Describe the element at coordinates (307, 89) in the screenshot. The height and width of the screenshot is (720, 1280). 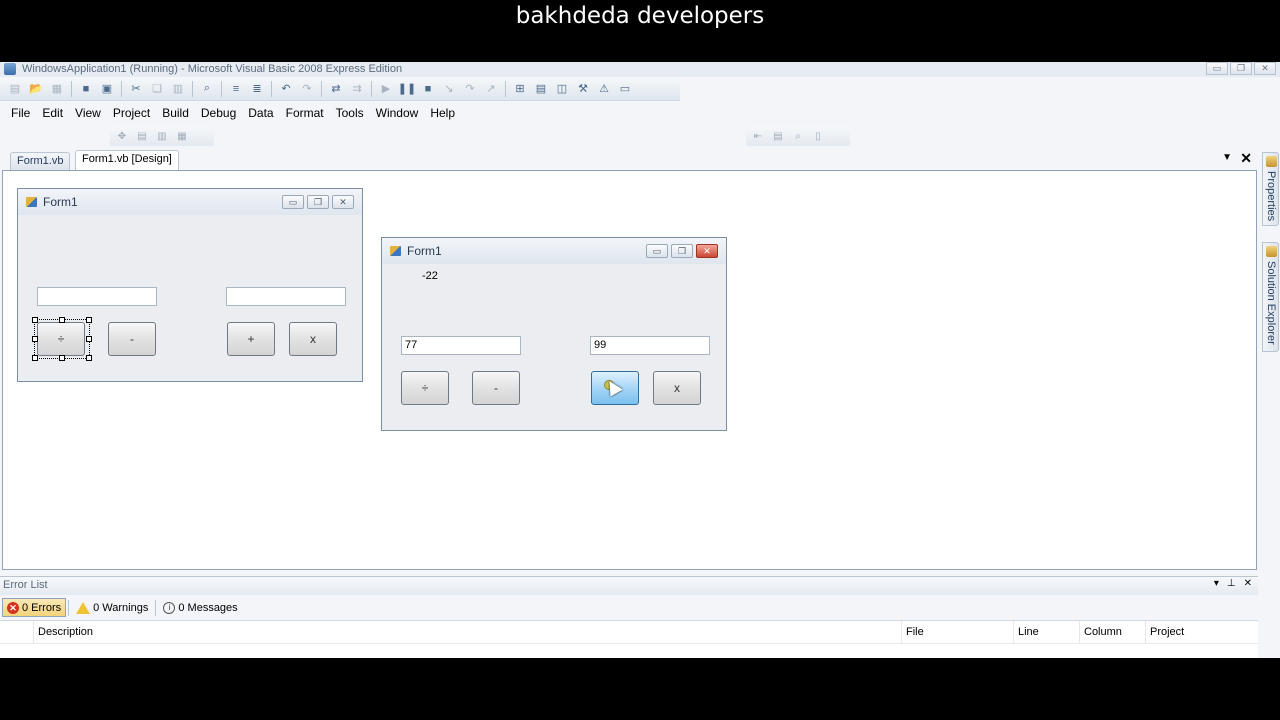
I see `redo-icon: ↷` at that location.